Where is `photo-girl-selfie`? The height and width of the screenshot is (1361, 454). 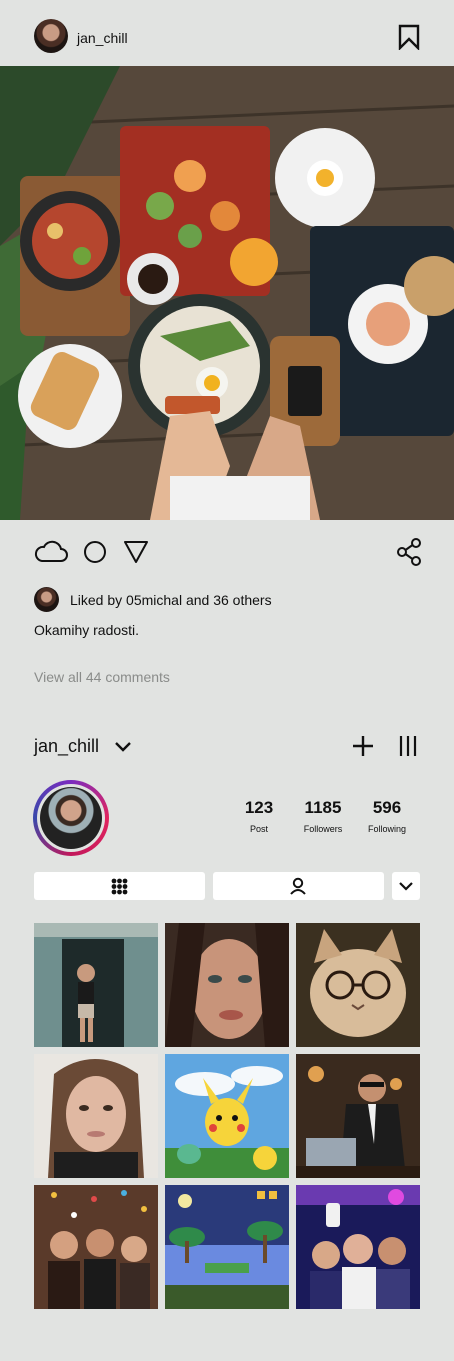 photo-girl-selfie is located at coordinates (96, 1116).